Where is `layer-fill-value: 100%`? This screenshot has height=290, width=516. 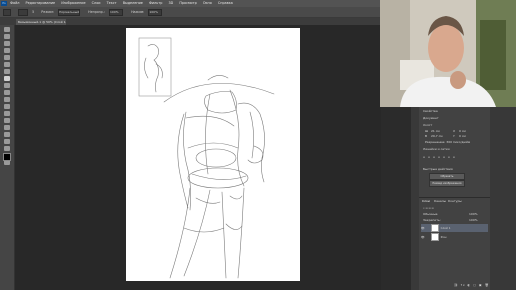 layer-fill-value: 100% is located at coordinates (473, 220).